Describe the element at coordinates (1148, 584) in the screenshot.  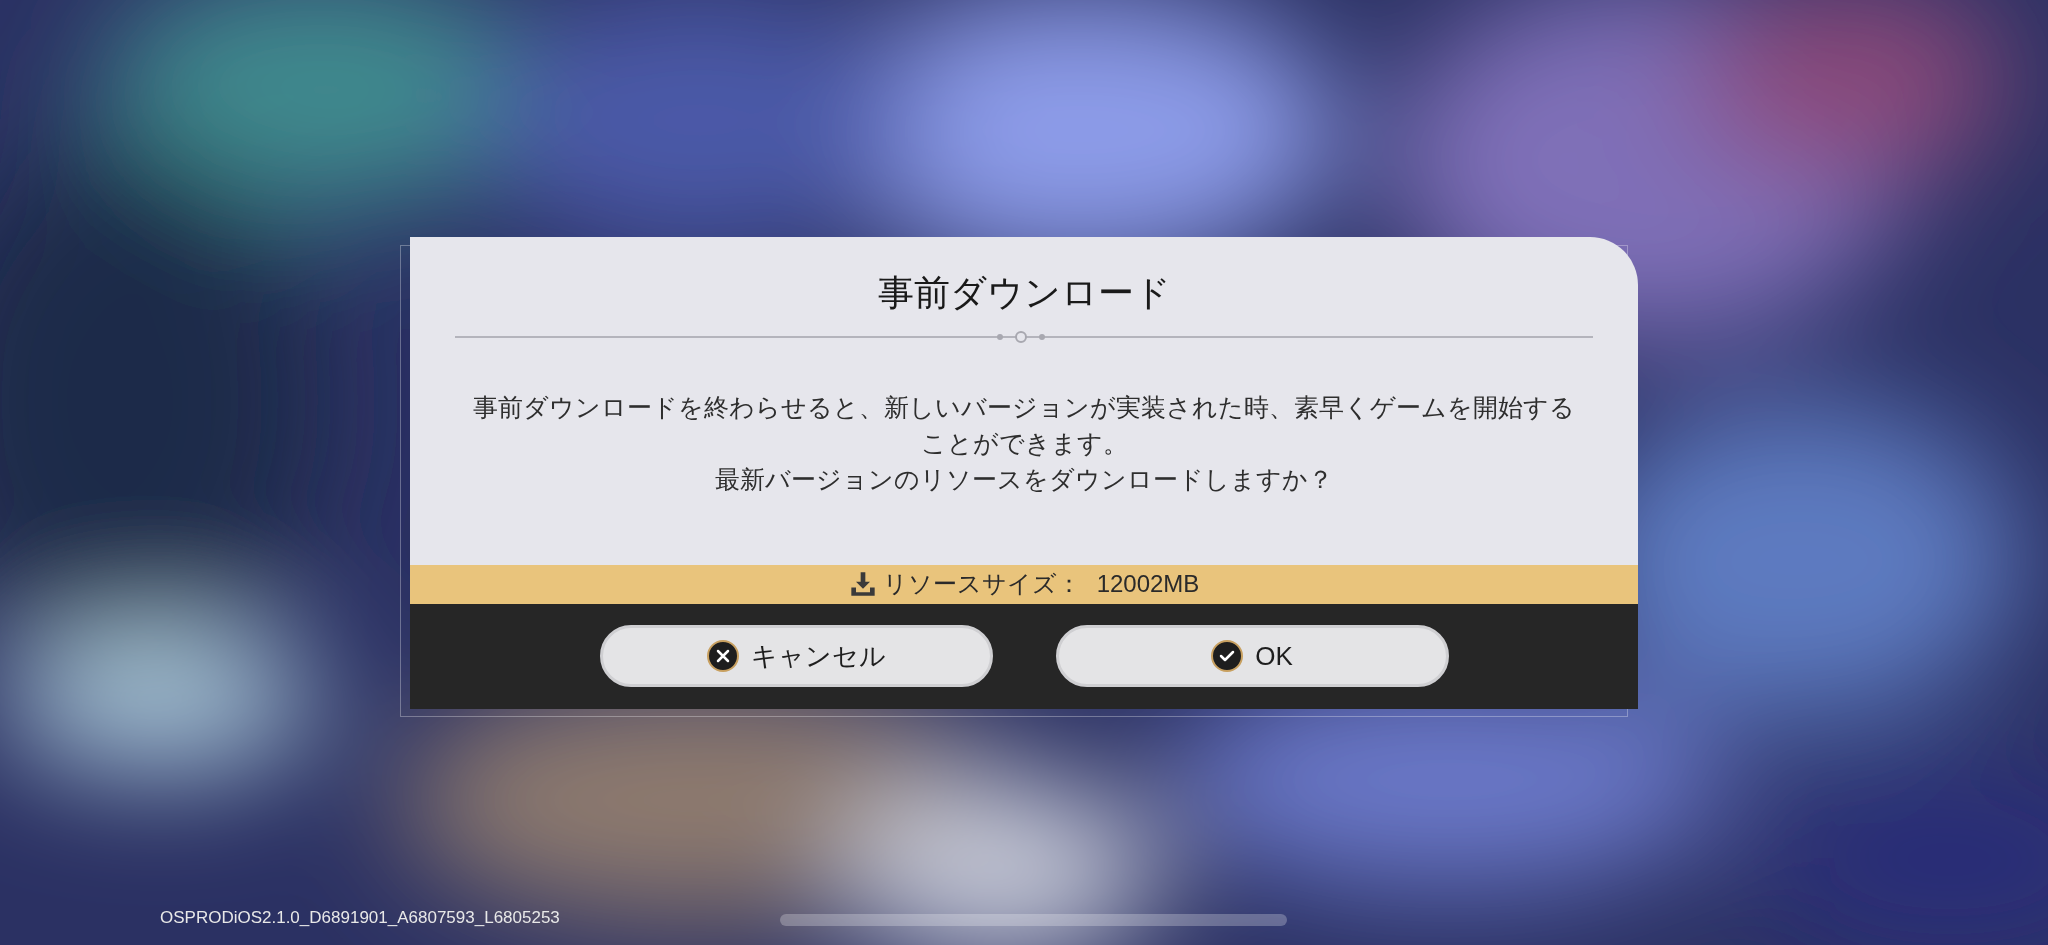
I see `resource-size-value: 12002MB` at that location.